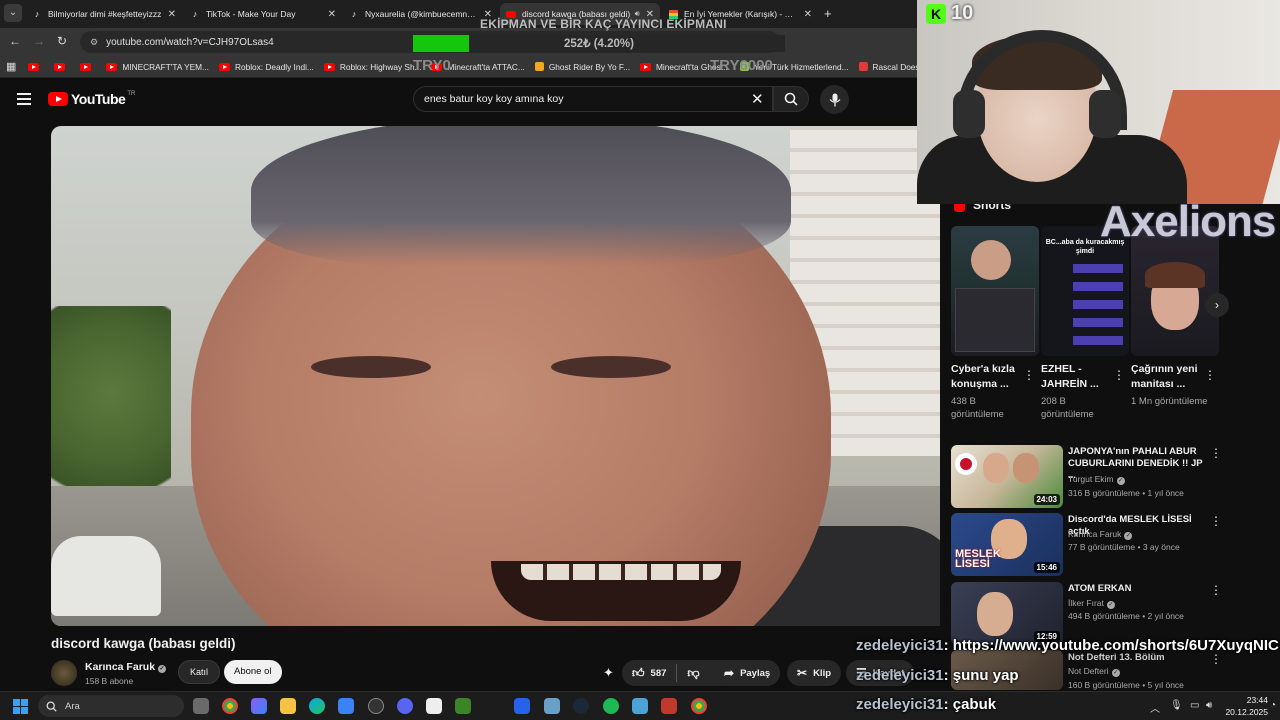  I want to click on recommended-video-channel: İlker Fırat ✓, so click(1091, 603).